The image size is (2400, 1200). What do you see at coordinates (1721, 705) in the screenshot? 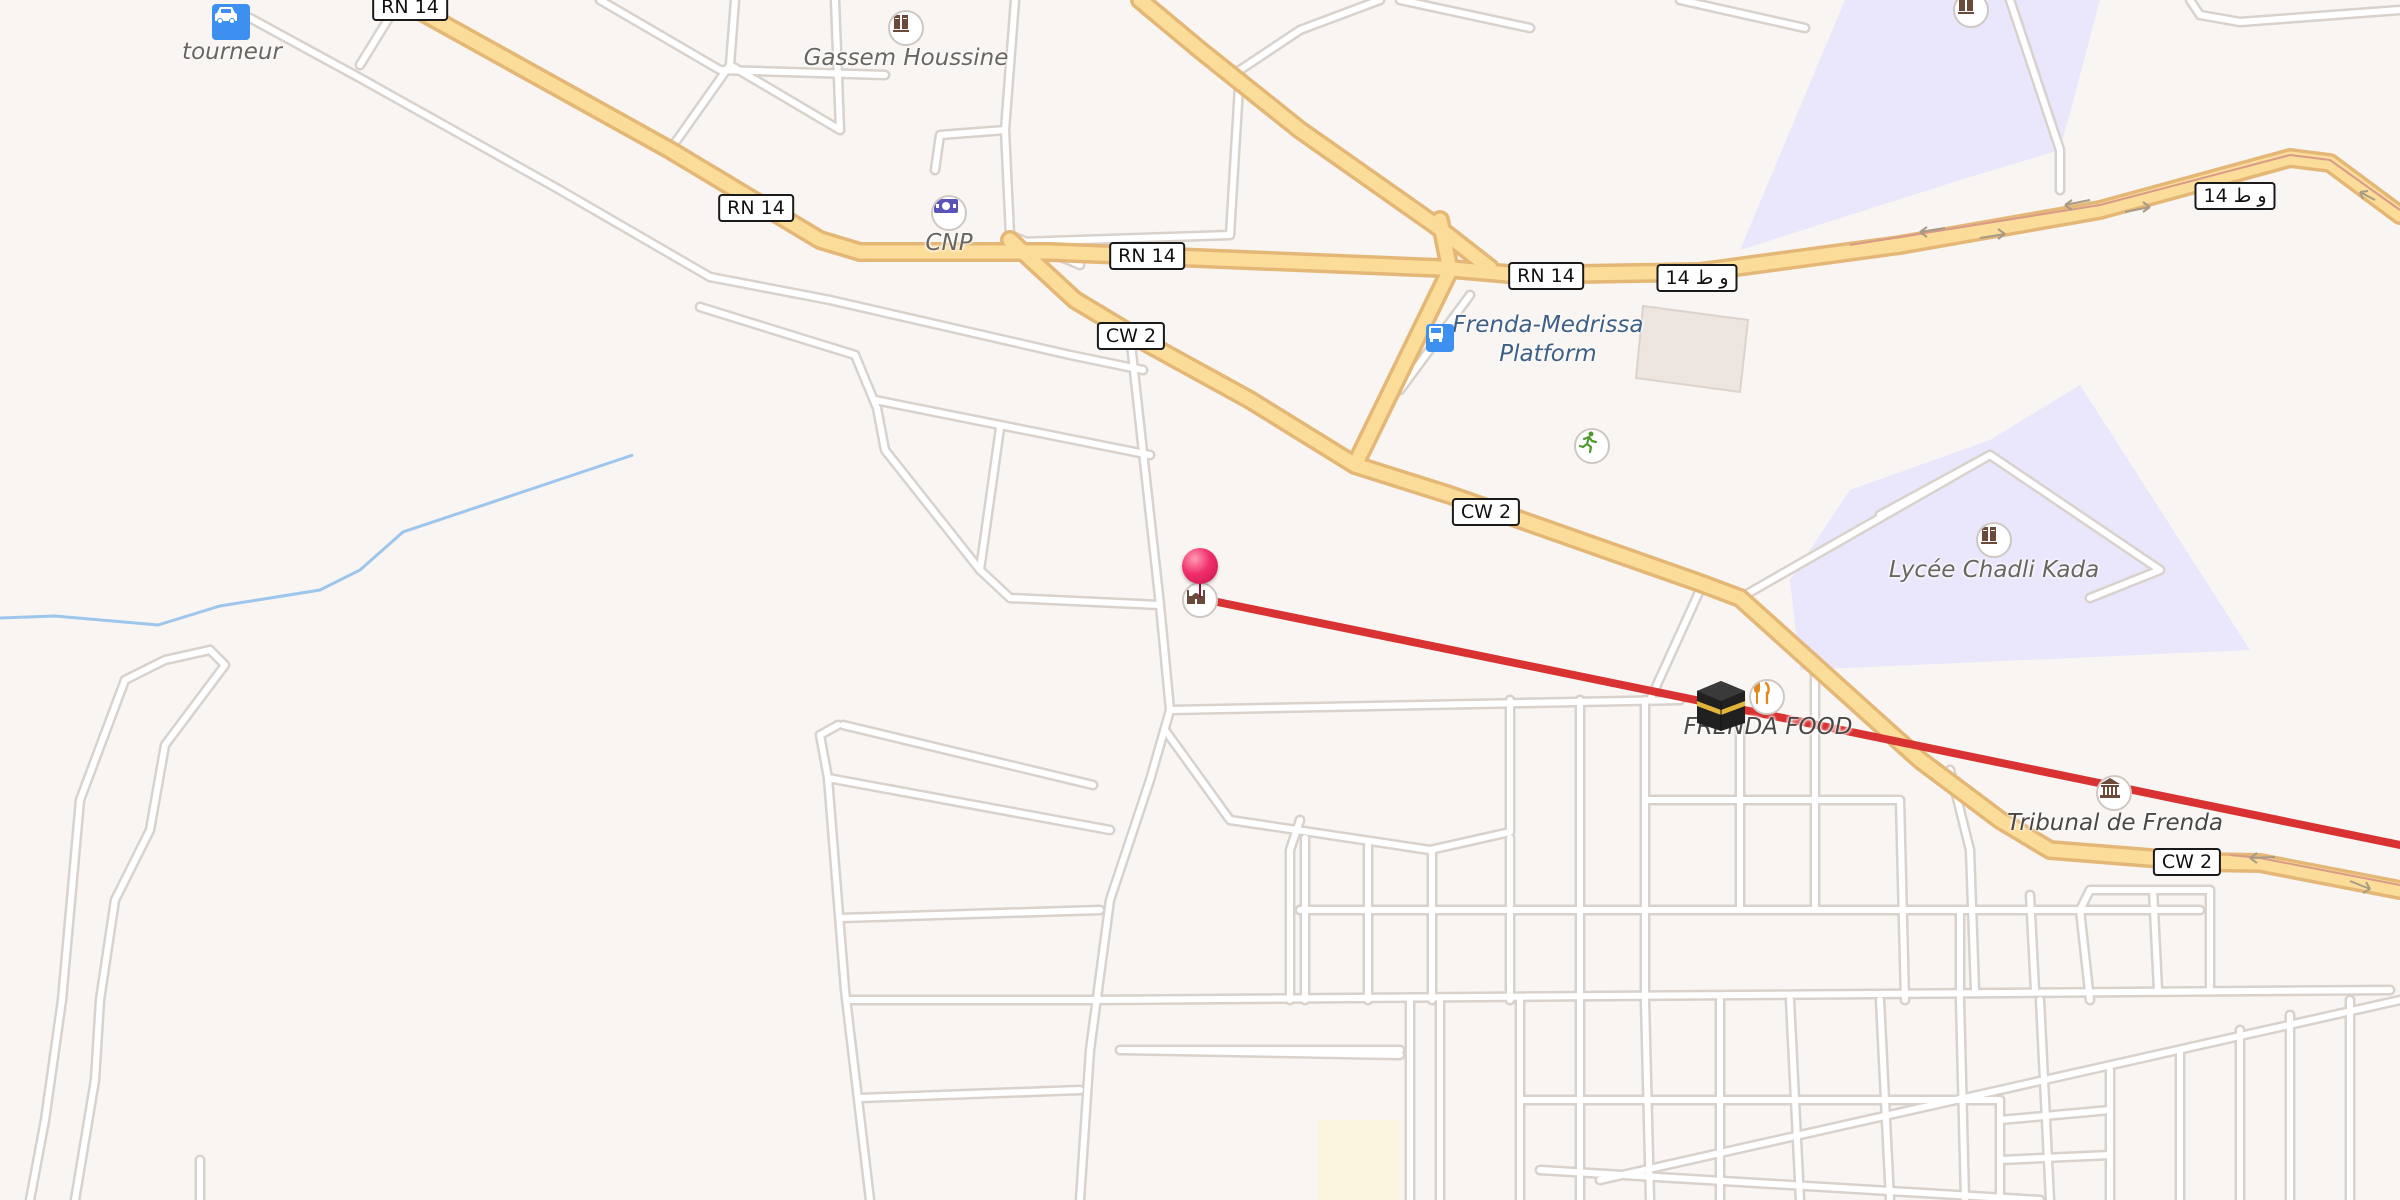
I see `kaaba-icon` at bounding box center [1721, 705].